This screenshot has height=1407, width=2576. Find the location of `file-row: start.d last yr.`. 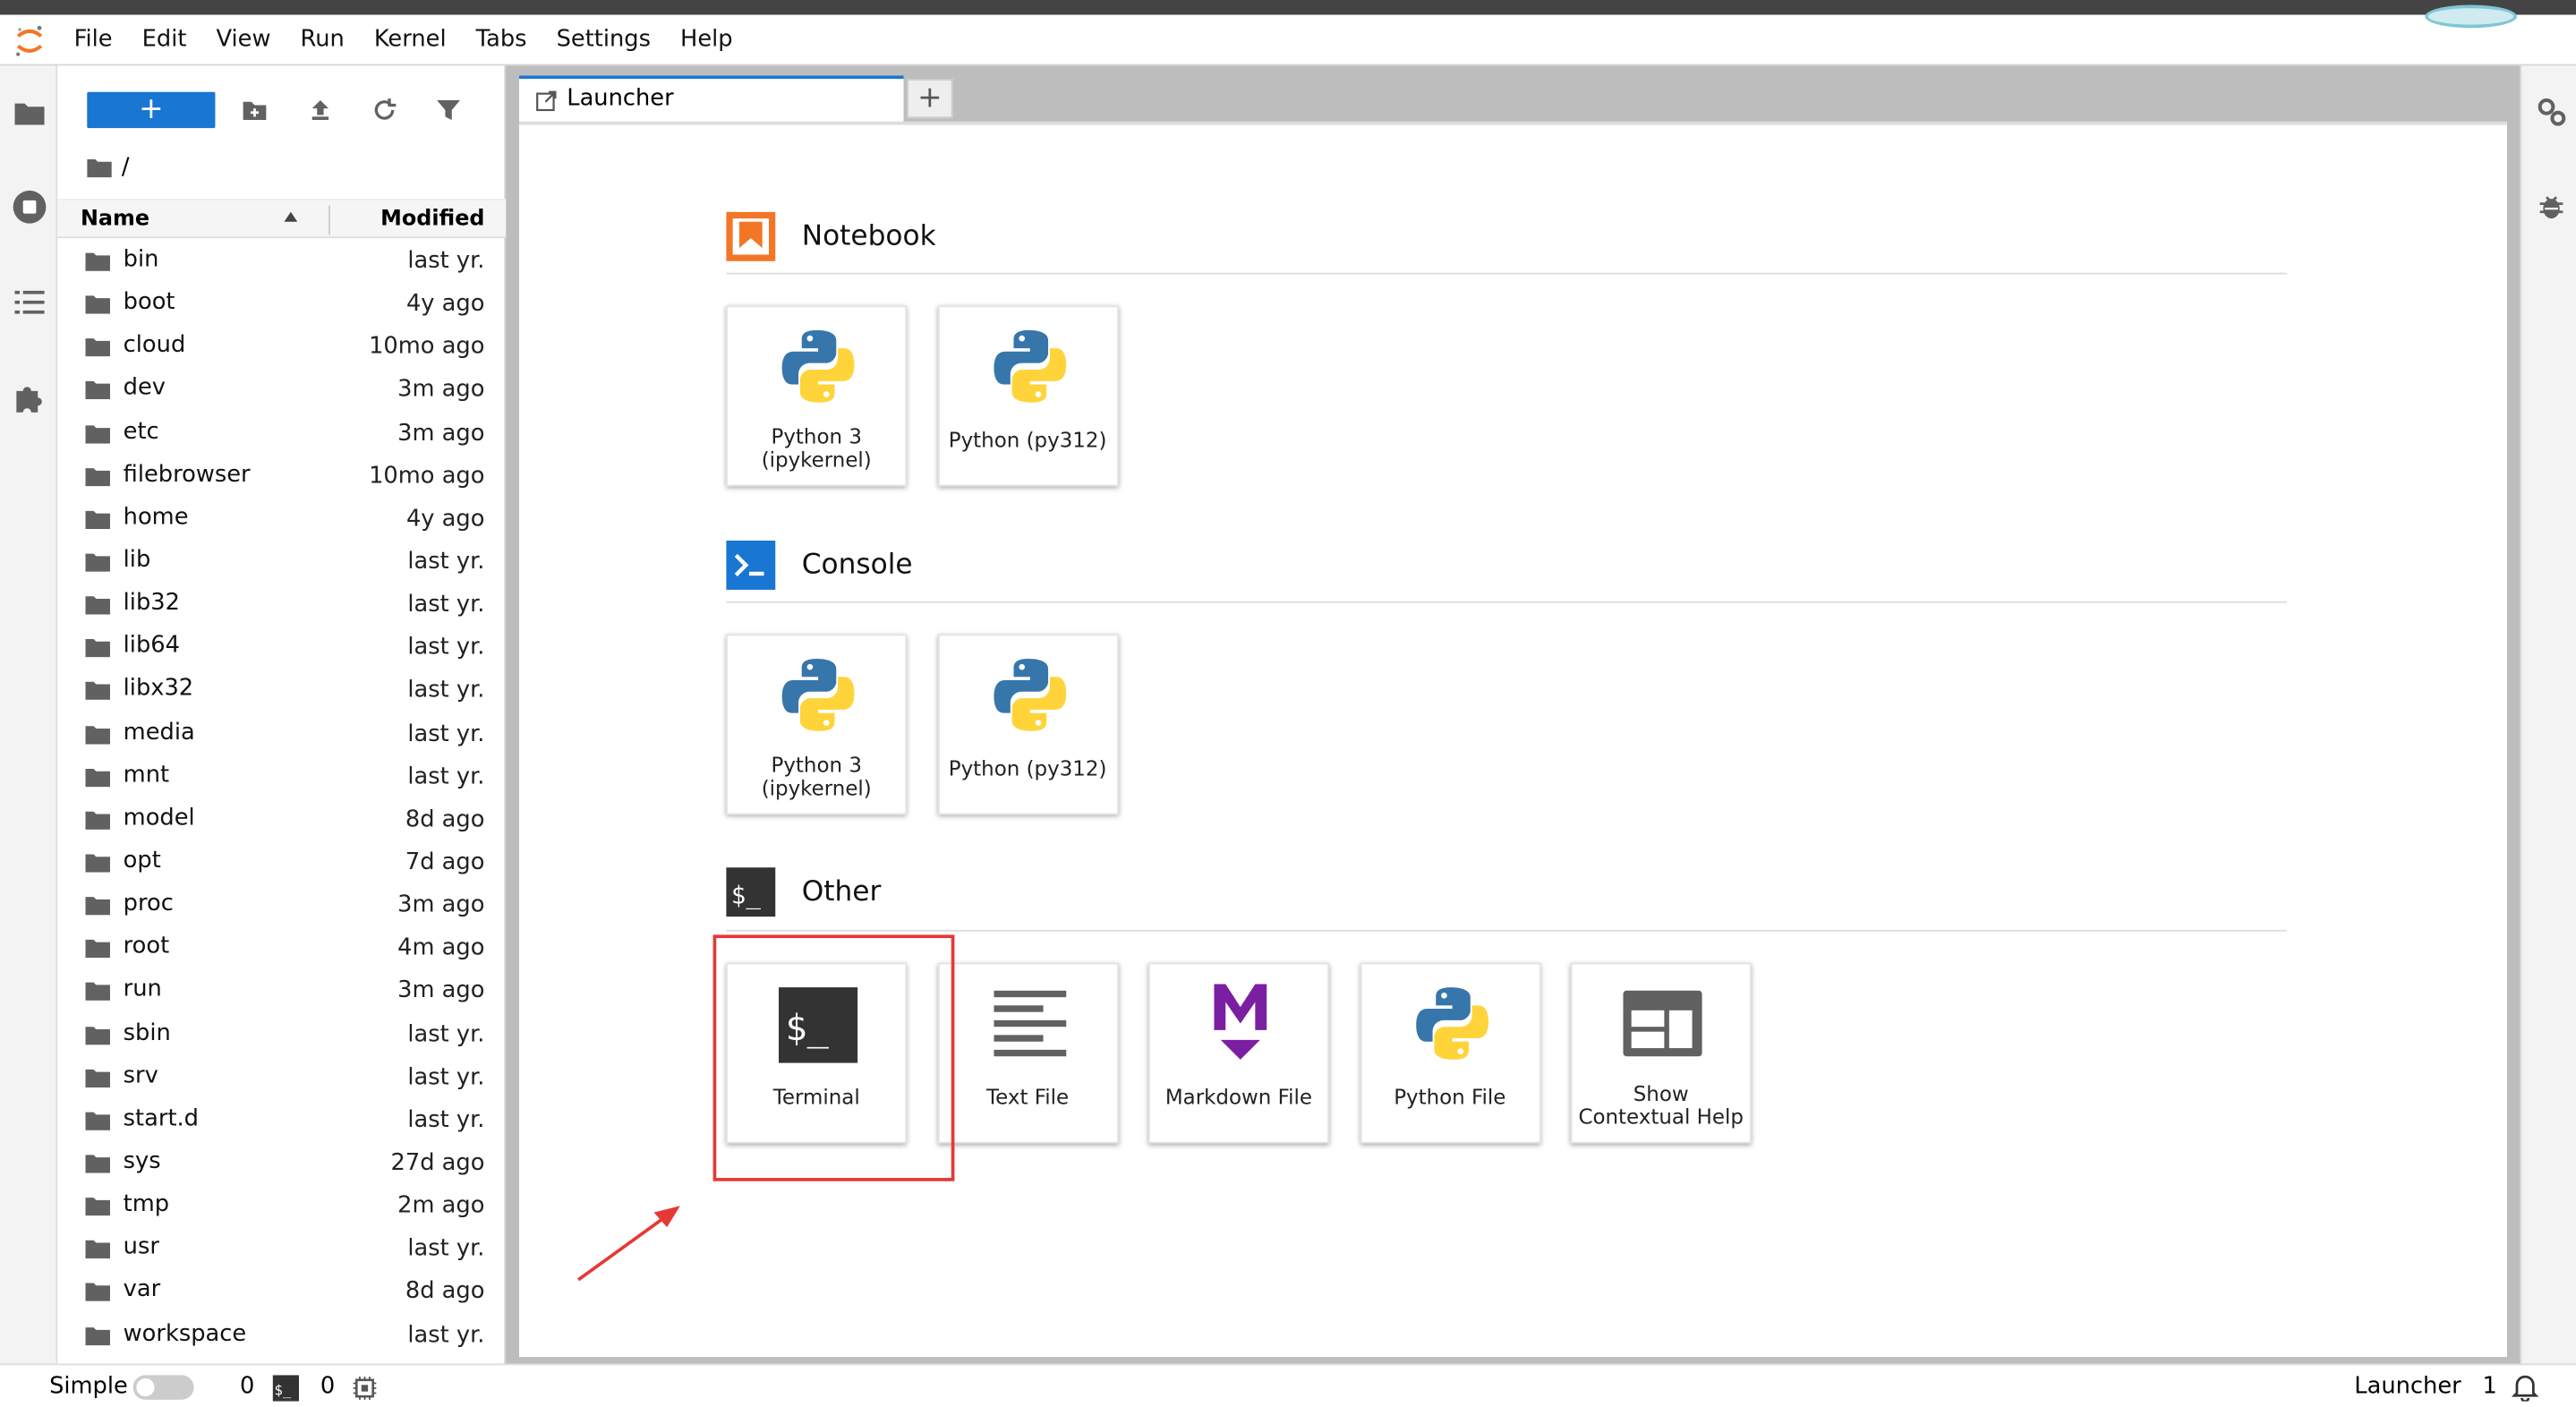

file-row: start.d last yr. is located at coordinates (281, 1120).